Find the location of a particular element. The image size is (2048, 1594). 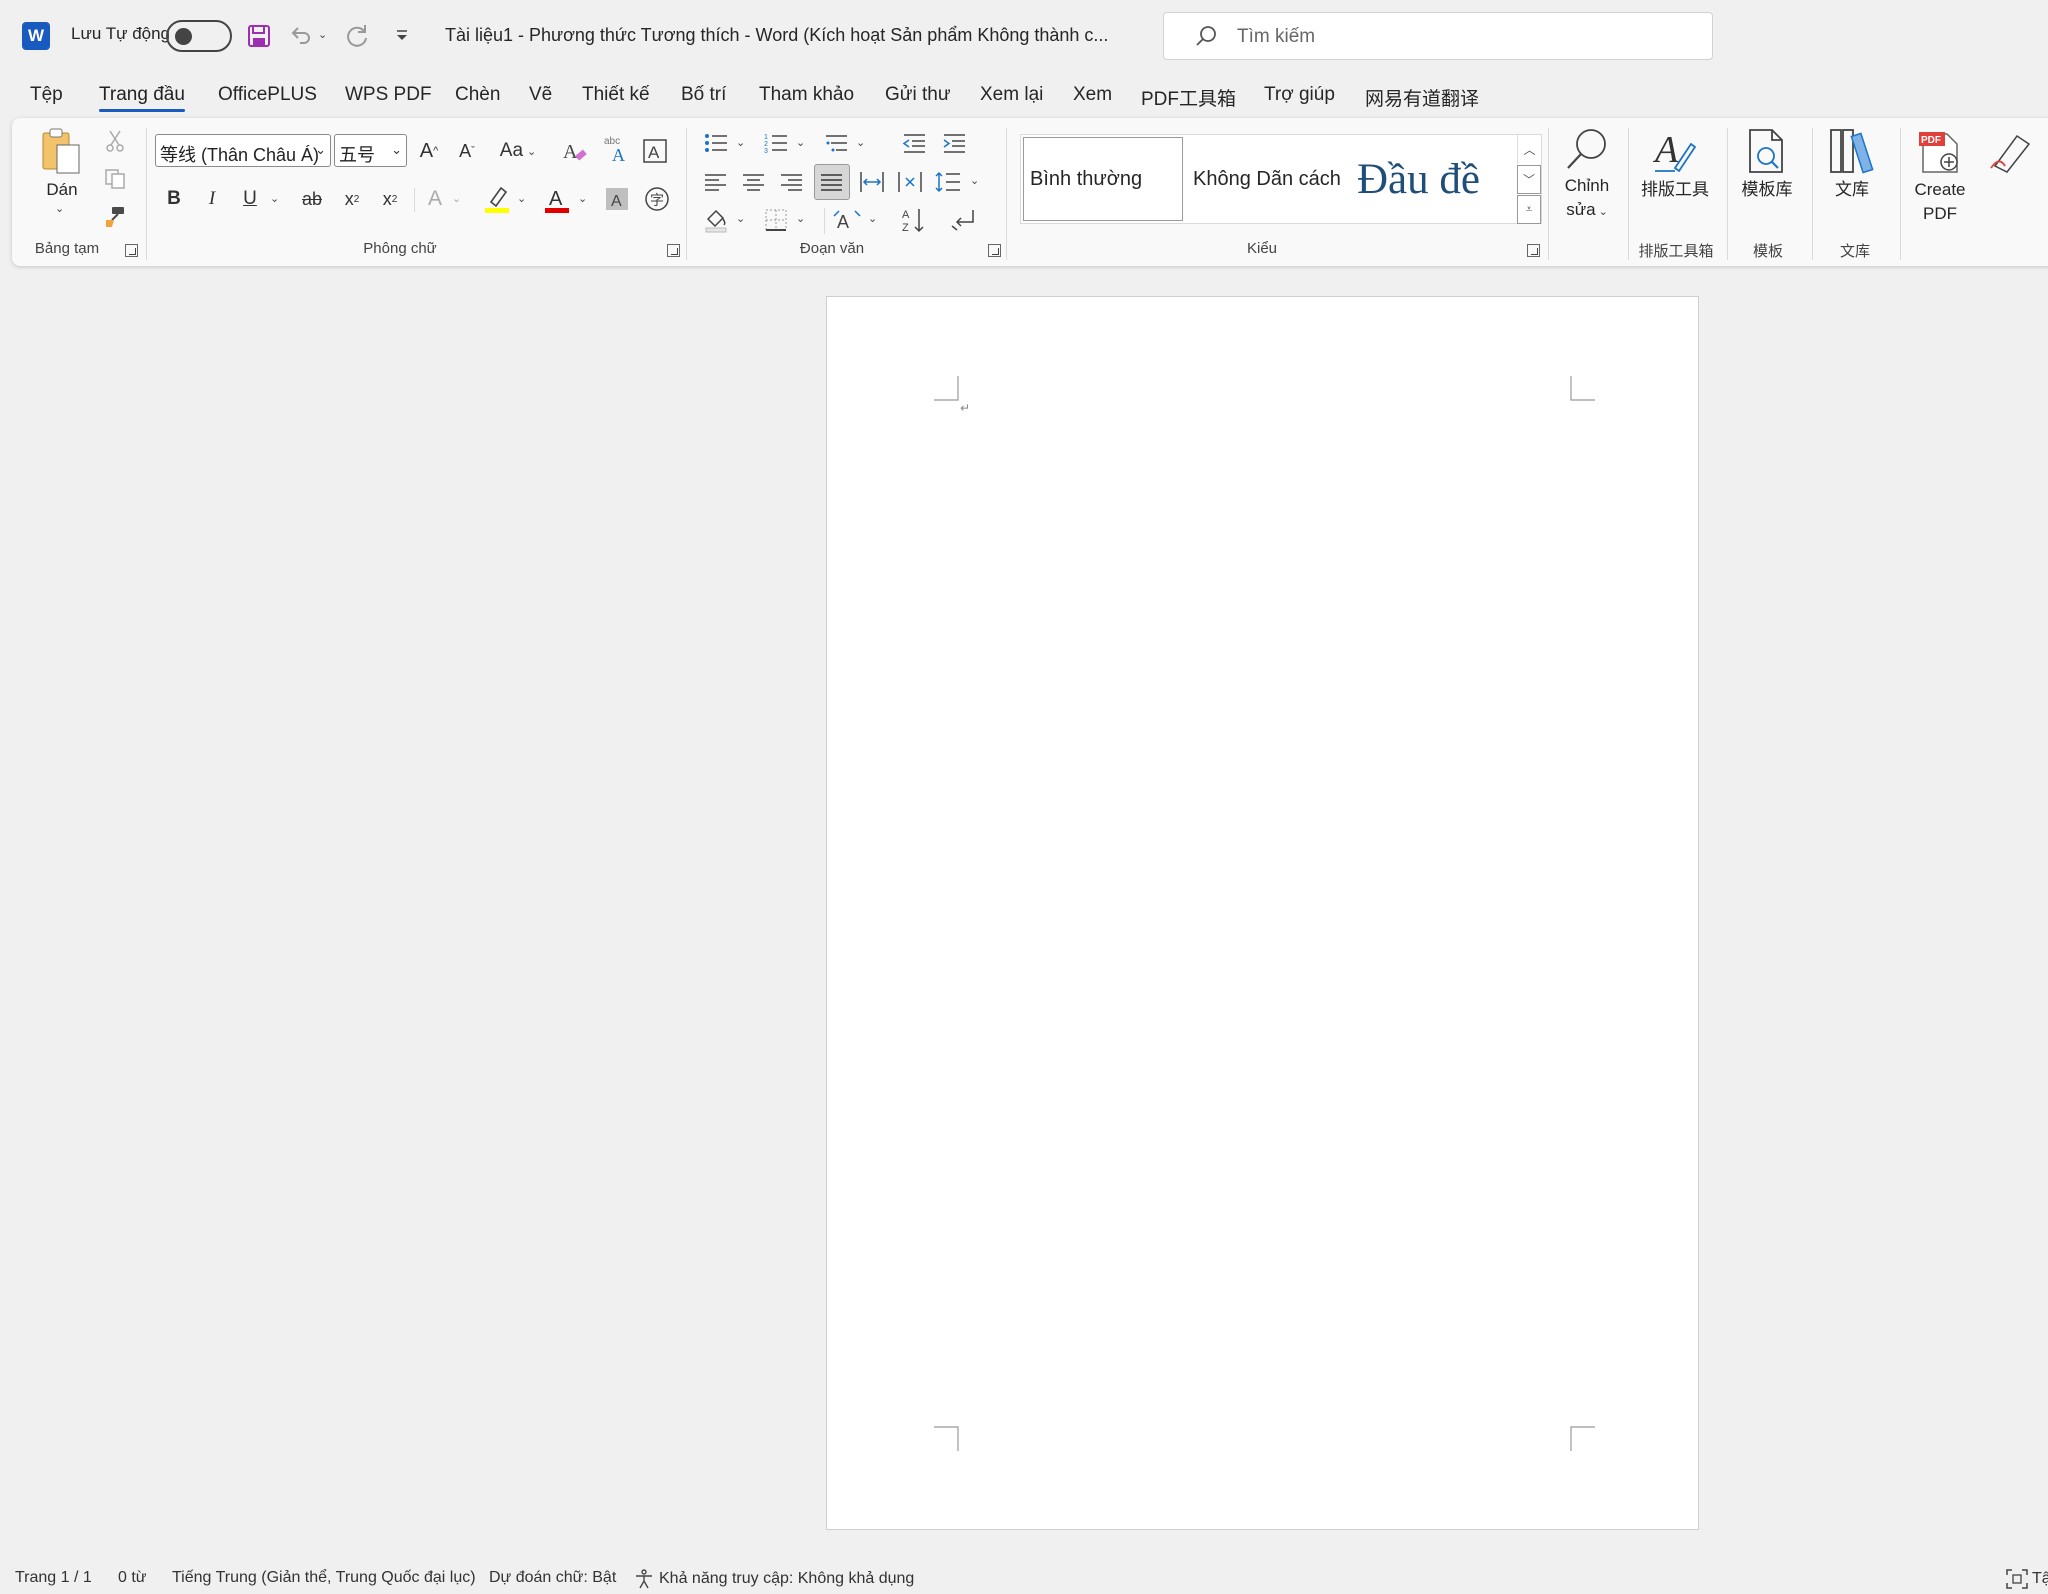

increase-indent-icon is located at coordinates (954, 143).